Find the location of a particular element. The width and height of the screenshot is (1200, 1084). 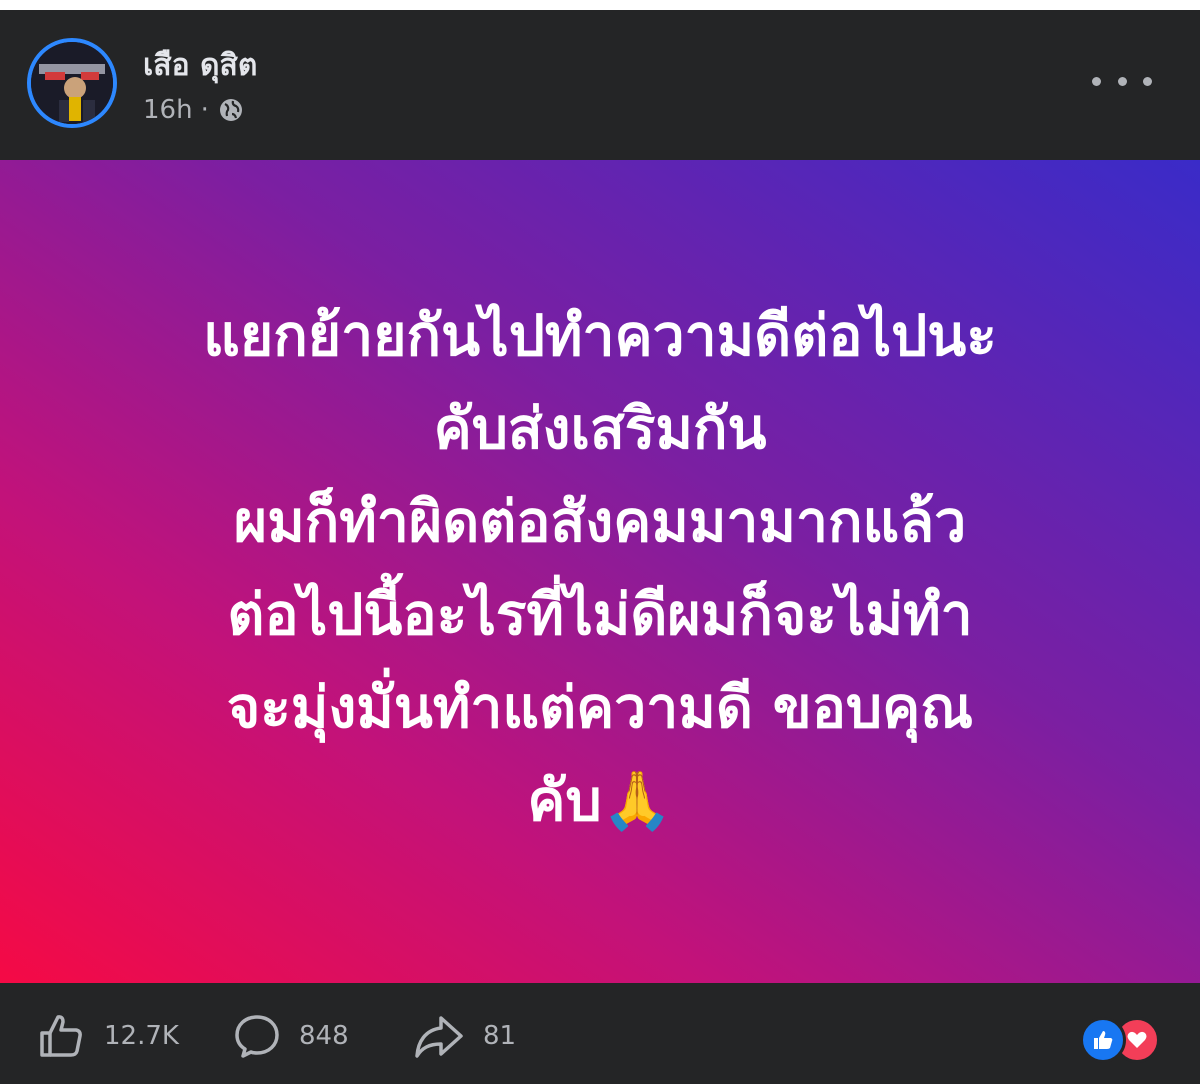

post-timestamp: 16h is located at coordinates (168, 110).